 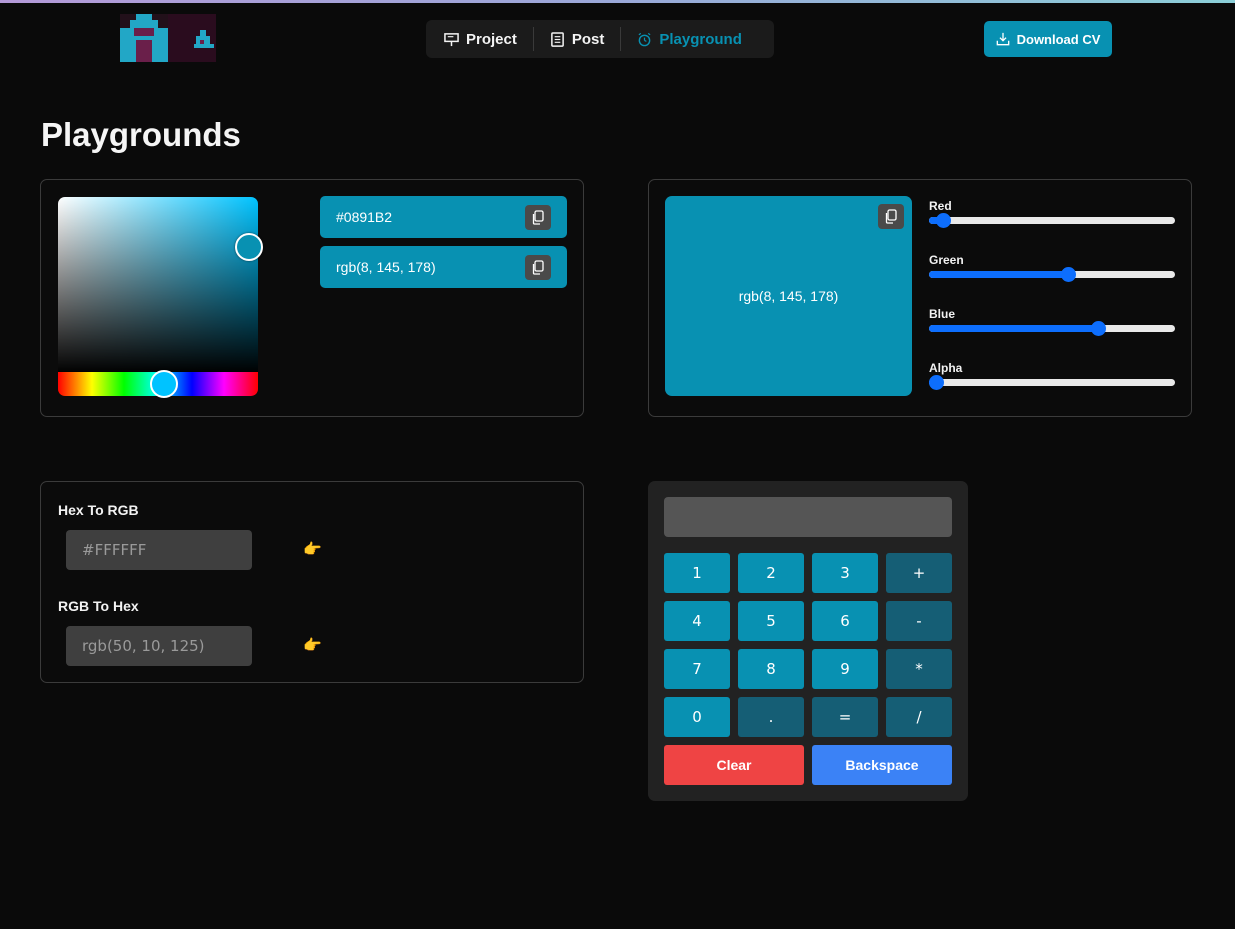 I want to click on site-logo, so click(x=168, y=38).